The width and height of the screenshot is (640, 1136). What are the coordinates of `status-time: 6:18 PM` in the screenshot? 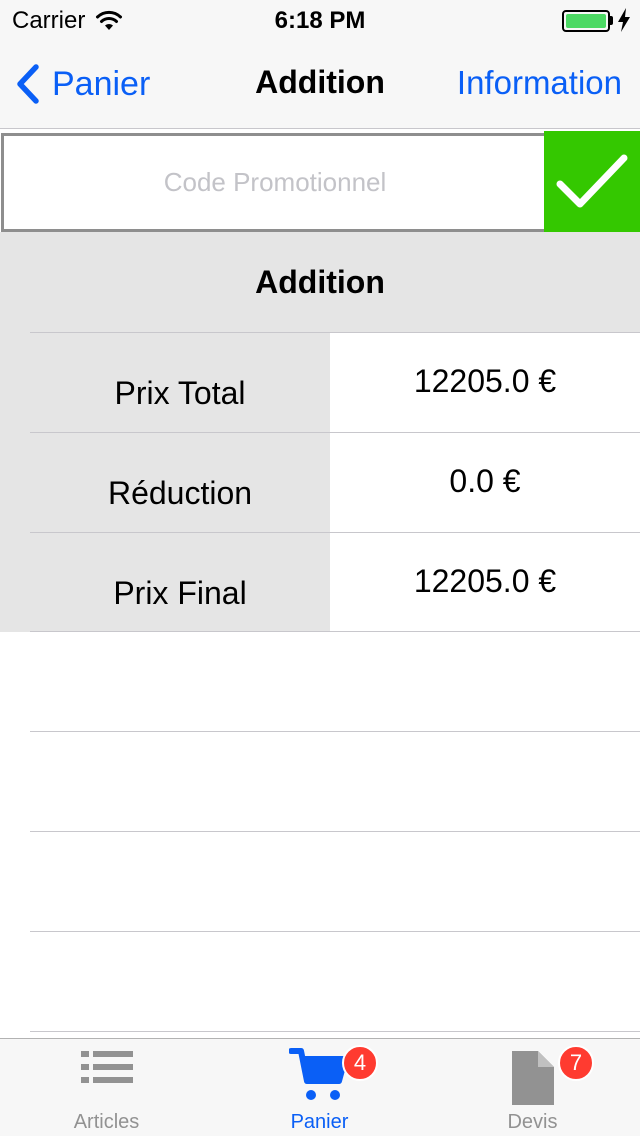 It's located at (320, 20).